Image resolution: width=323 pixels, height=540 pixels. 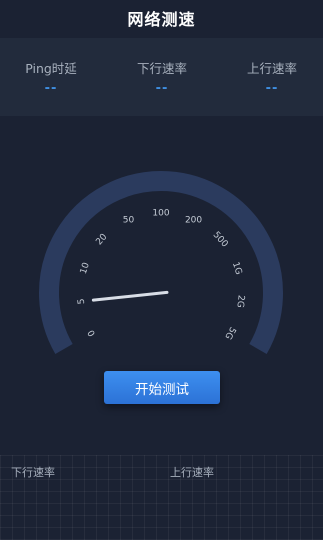 I want to click on gauge-tick-label: 500, so click(x=220, y=240).